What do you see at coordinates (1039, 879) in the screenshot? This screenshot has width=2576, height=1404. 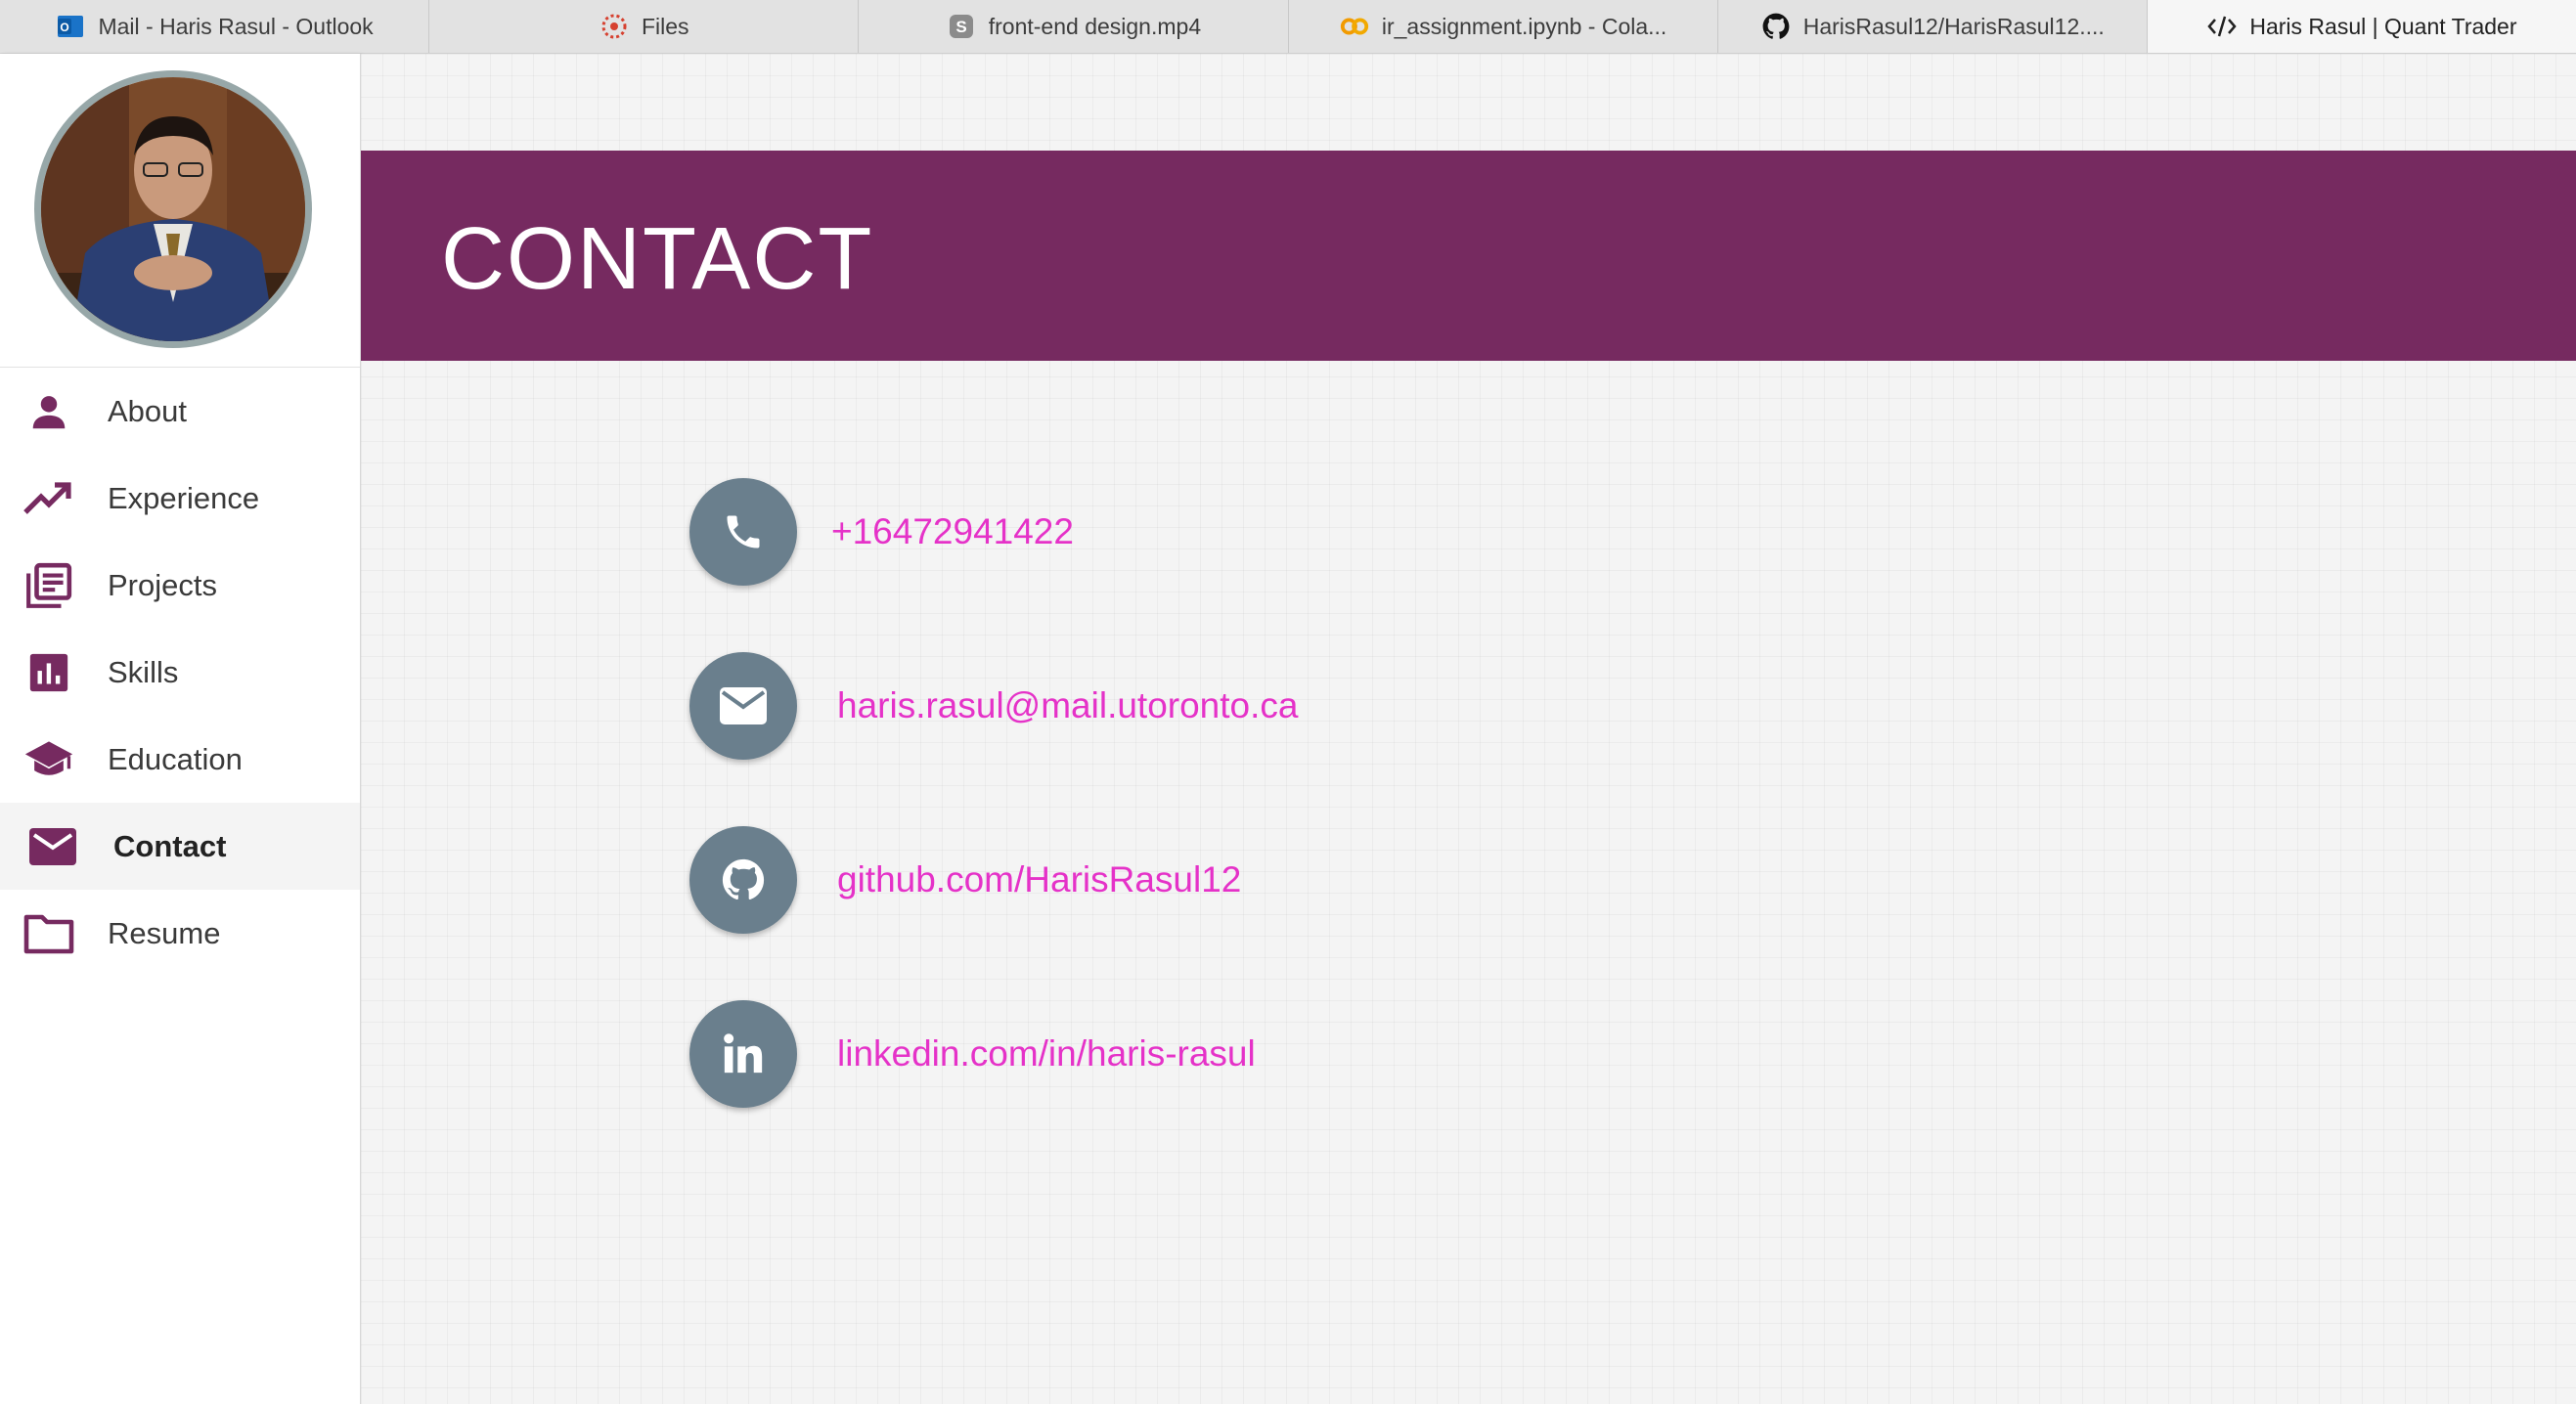 I see `github-link: github.com/HarisRasul12` at bounding box center [1039, 879].